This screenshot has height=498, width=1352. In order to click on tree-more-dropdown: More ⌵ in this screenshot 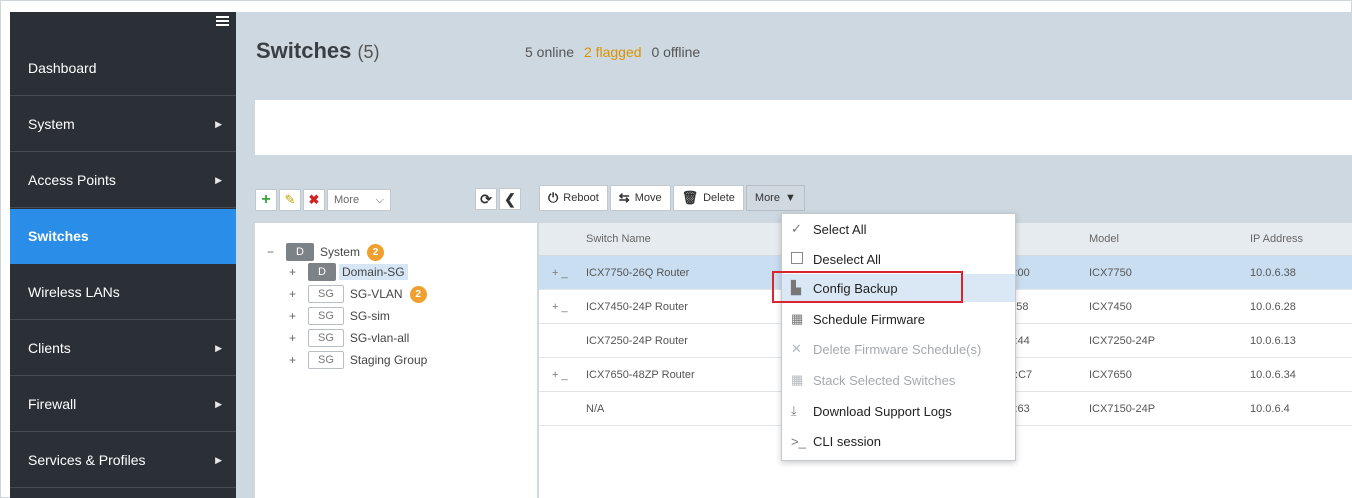, I will do `click(359, 200)`.